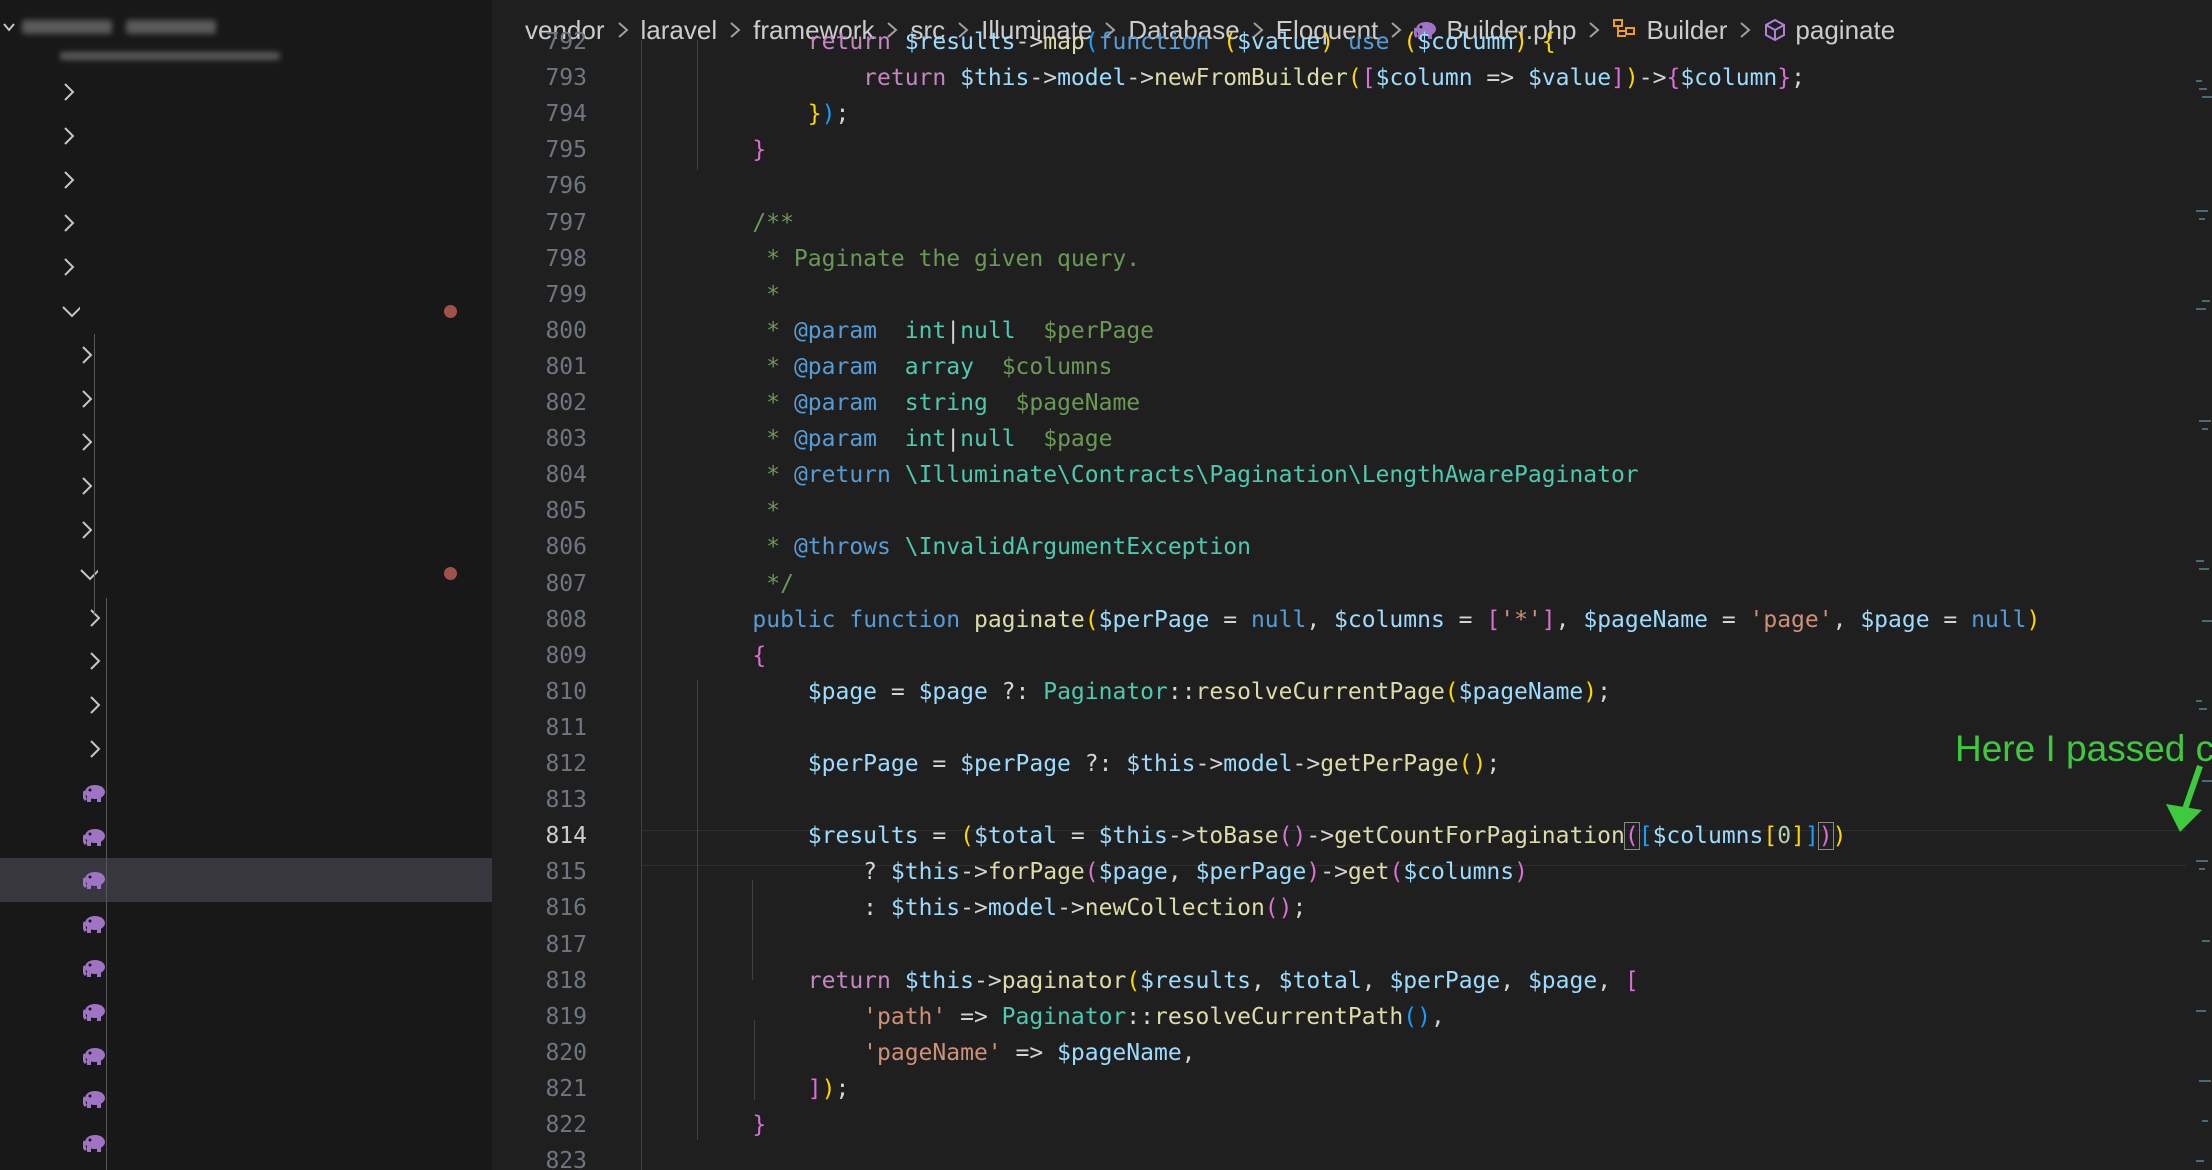 This screenshot has width=2212, height=1170. Describe the element at coordinates (1352, 367) in the screenshot. I see `code-line: 801 * @param array $columns` at that location.